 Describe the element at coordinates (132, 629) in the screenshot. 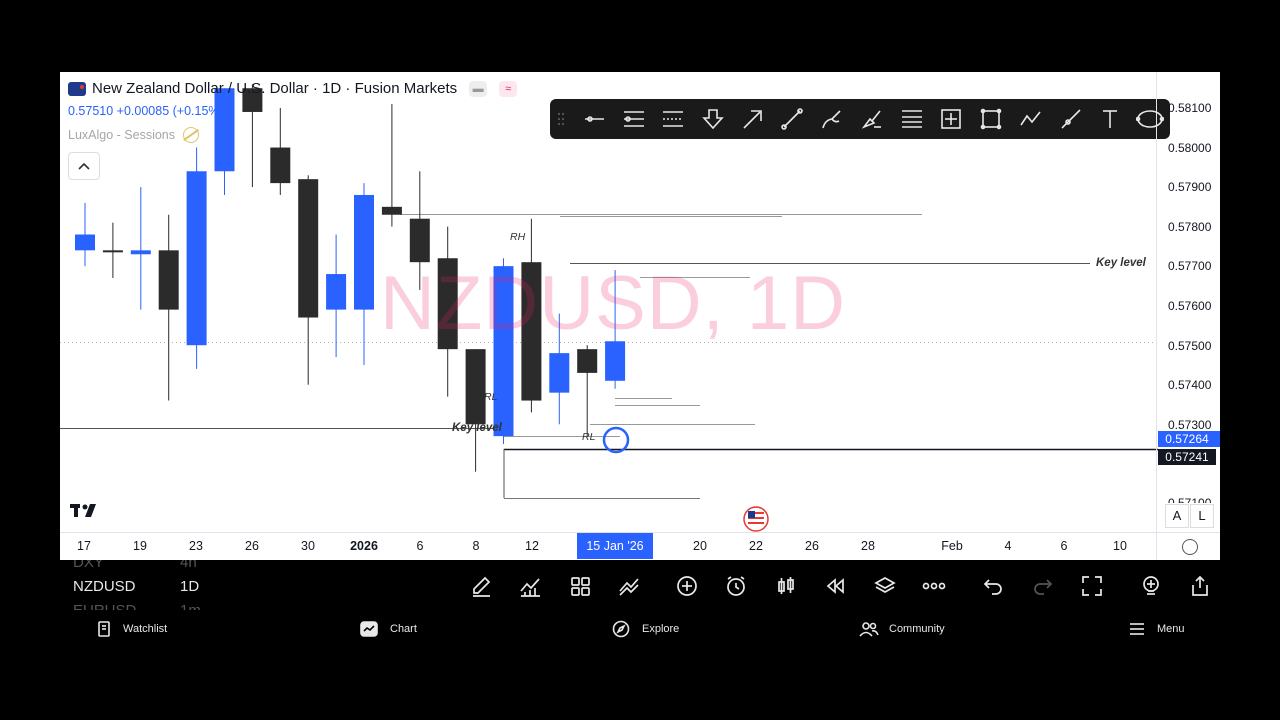

I see `nav-watchlist: Watchlist` at that location.